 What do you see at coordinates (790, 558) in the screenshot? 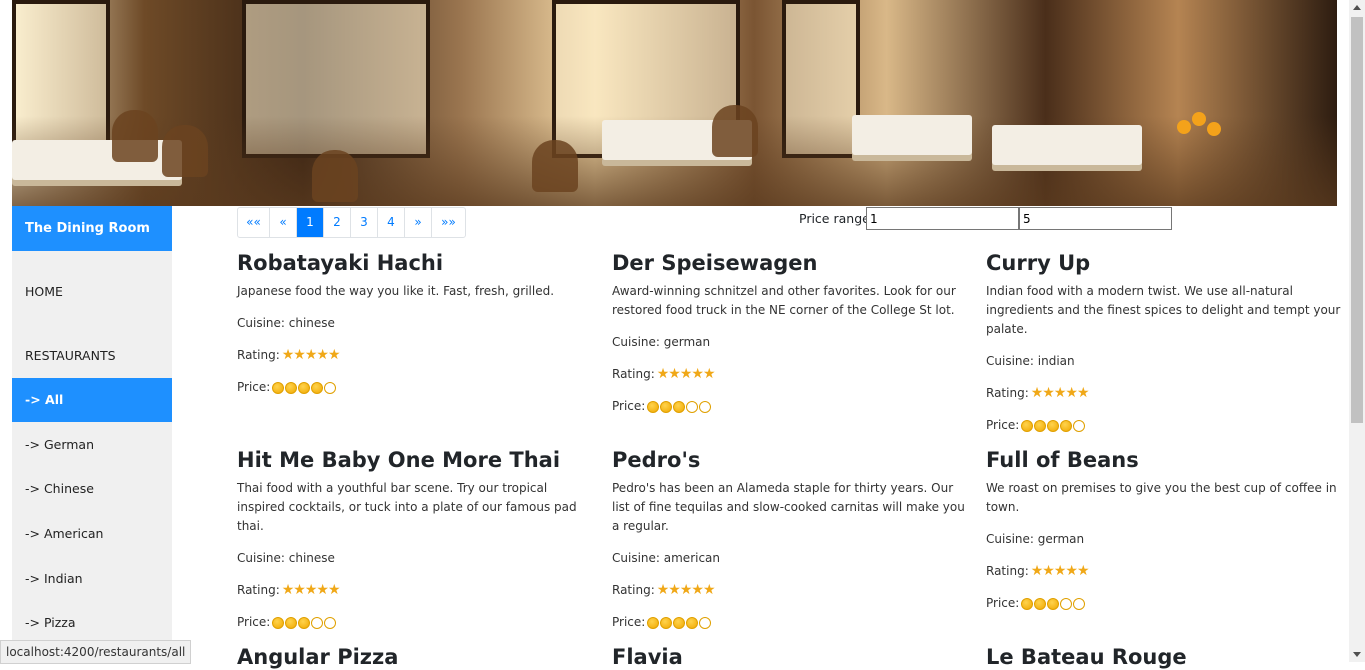
I see `cuisine-row: Cuisine: american` at bounding box center [790, 558].